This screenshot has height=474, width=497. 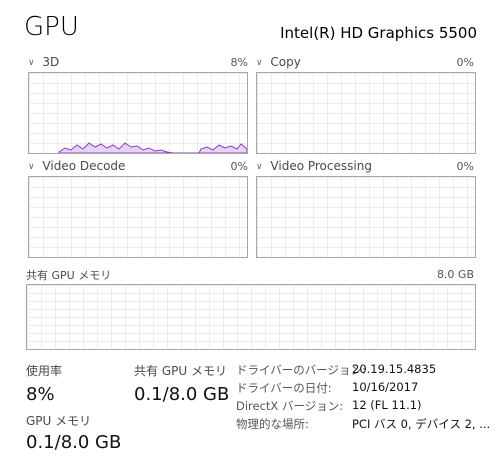 I want to click on physical-location-key: 物理的な場所:, so click(x=272, y=424).